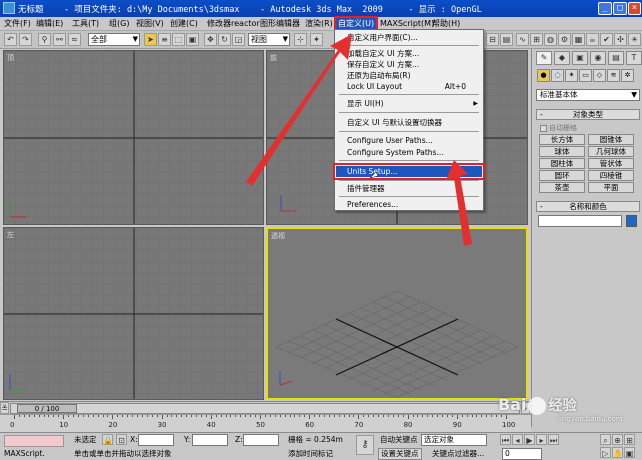 The width and height of the screenshot is (642, 460). What do you see at coordinates (598, 58) in the screenshot?
I see `motion-tab-icon: ◉` at bounding box center [598, 58].